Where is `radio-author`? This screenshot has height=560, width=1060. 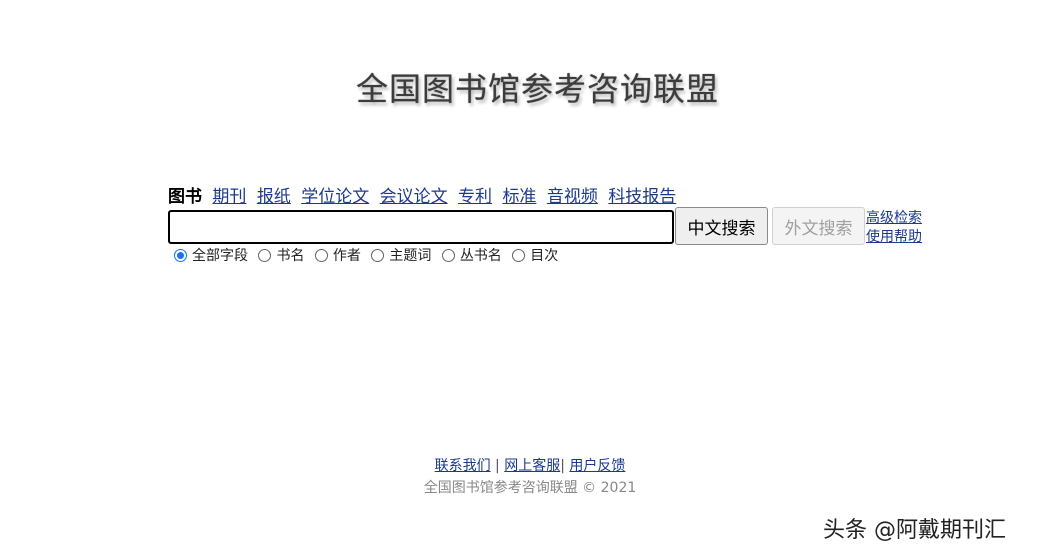 radio-author is located at coordinates (321, 255).